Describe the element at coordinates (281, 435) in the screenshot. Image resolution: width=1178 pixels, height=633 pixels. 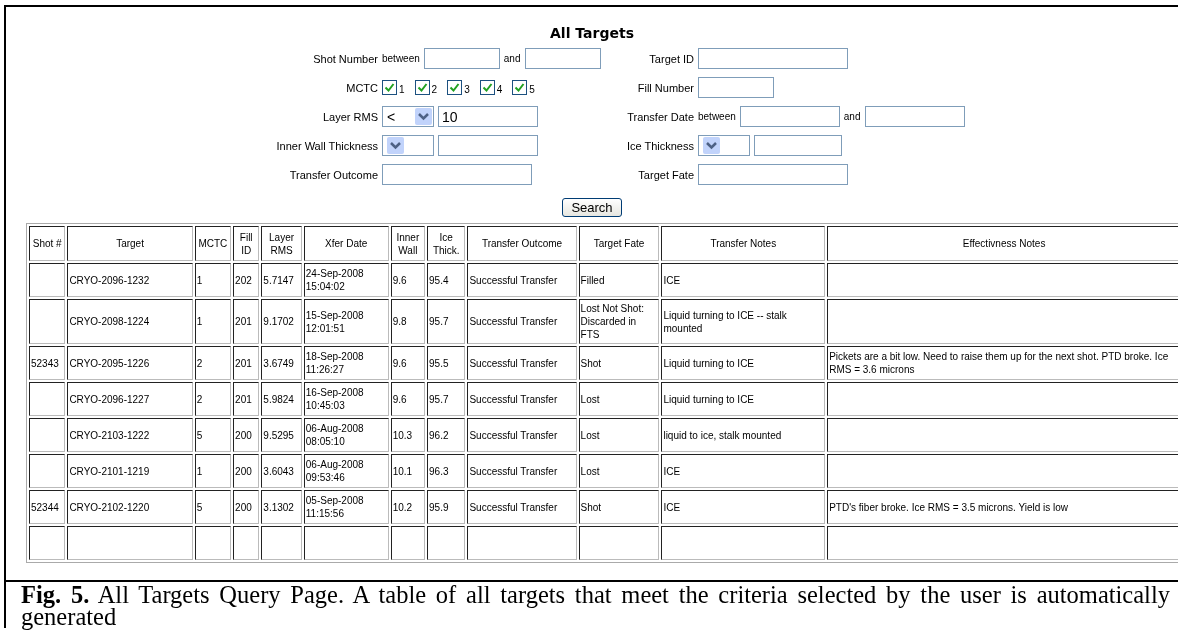
I see `table-cell: 9.5295` at that location.